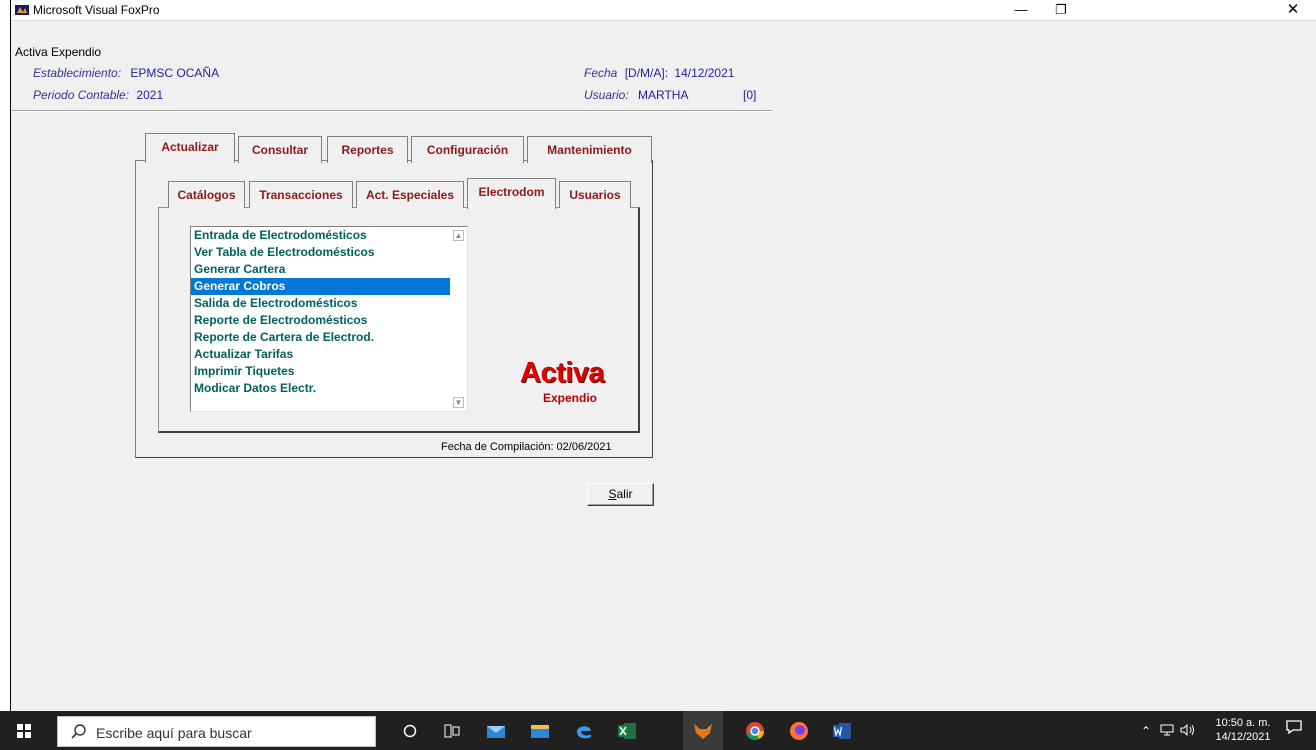 The image size is (1316, 750). What do you see at coordinates (1146, 731) in the screenshot?
I see `tray-chevron-icon: ⌃` at bounding box center [1146, 731].